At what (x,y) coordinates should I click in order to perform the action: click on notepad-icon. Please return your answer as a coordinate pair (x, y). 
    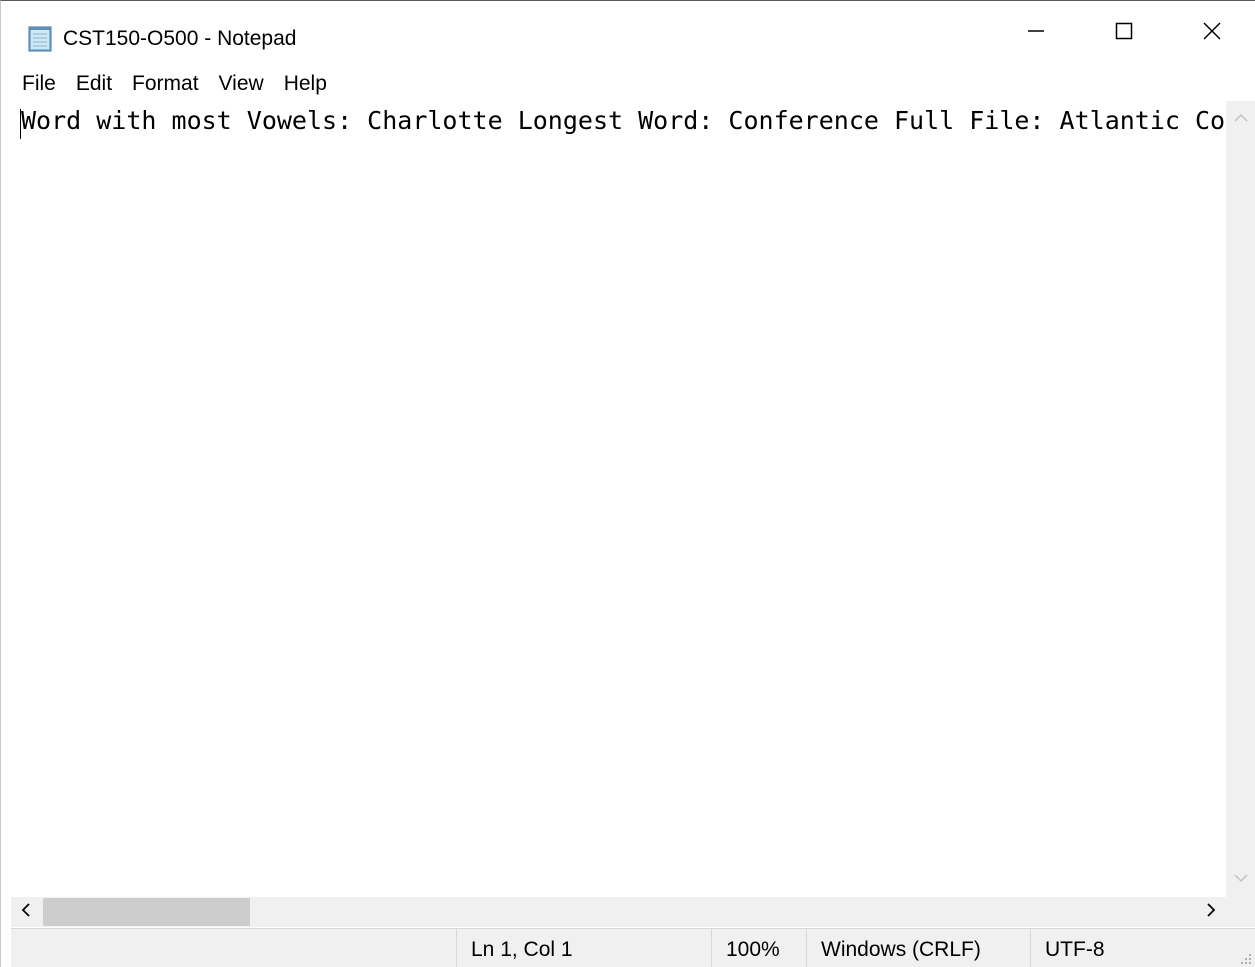
    Looking at the image, I should click on (40, 39).